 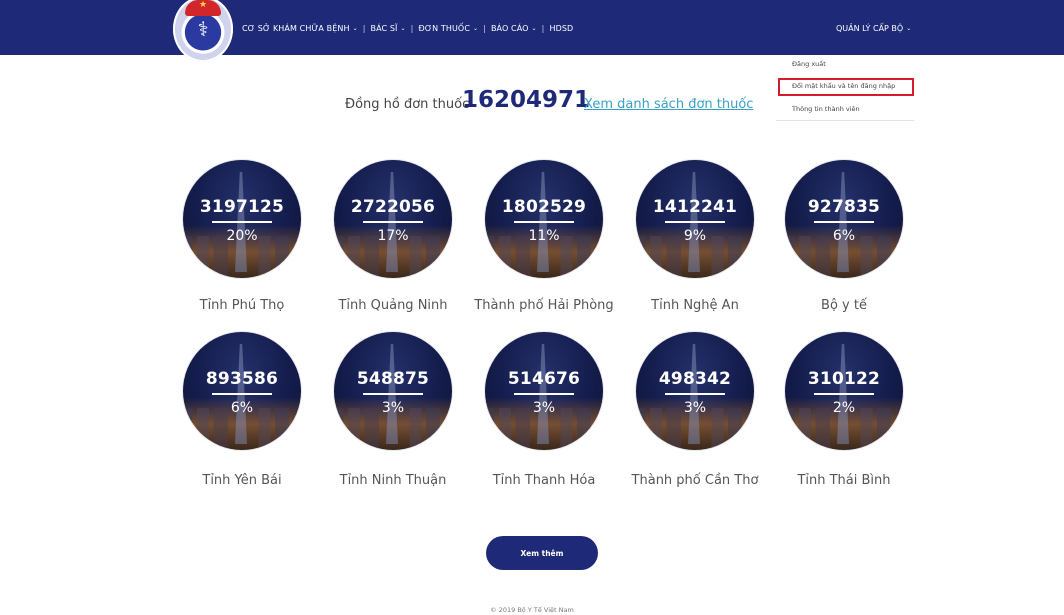 I want to click on province-name: Tỉnh Yên Bái, so click(x=242, y=480).